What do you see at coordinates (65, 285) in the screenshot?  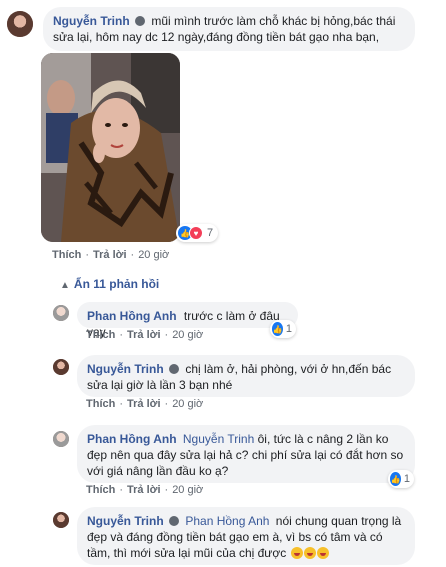 I see `chevron-up-icon: ▲` at bounding box center [65, 285].